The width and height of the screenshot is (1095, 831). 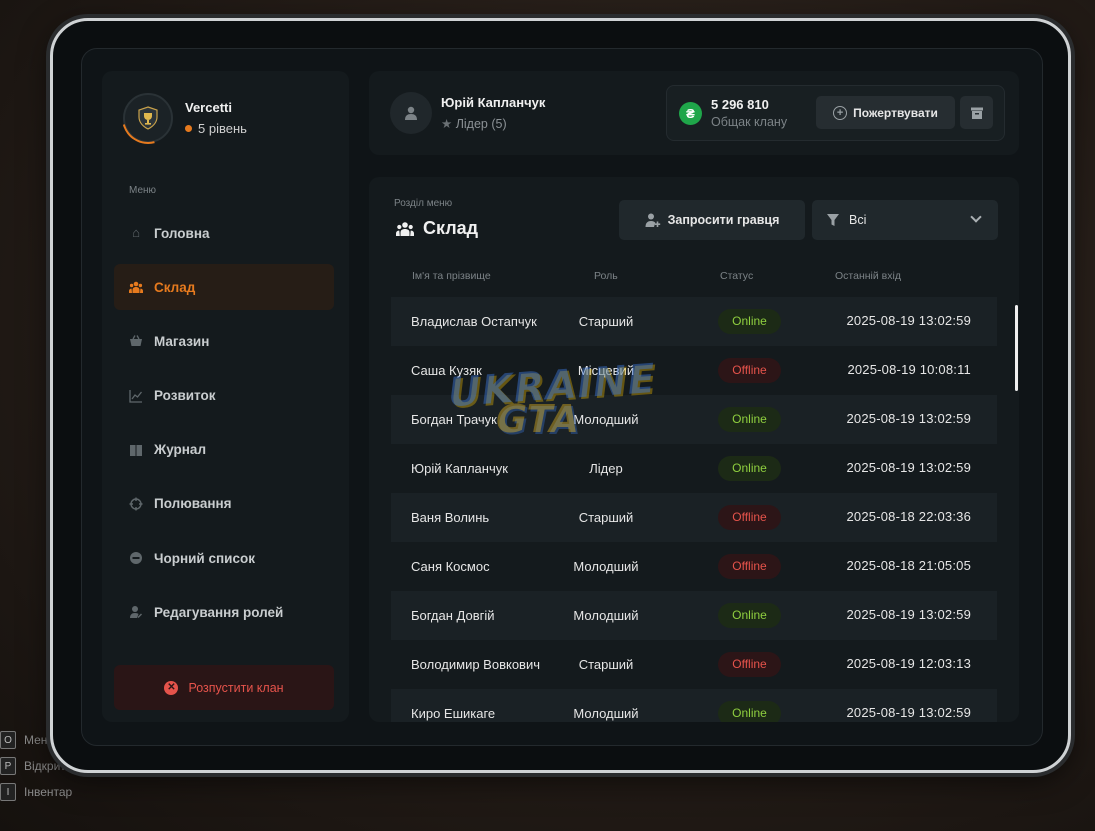 I want to click on sidebar-item-development: Розвиток, so click(x=224, y=396).